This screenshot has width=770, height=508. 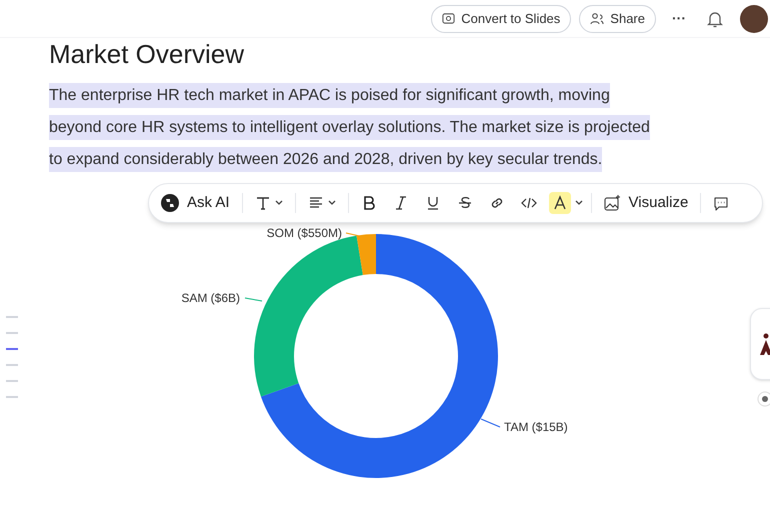 What do you see at coordinates (646, 203) in the screenshot?
I see `visualize-button: Visualize` at bounding box center [646, 203].